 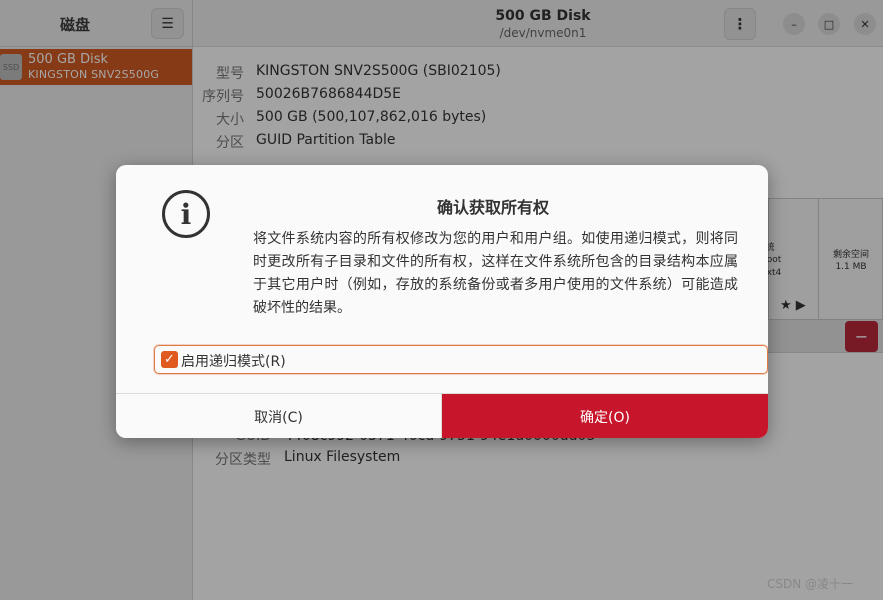 I want to click on dialog-buttons: 取消(C) 确定(O), so click(x=442, y=415).